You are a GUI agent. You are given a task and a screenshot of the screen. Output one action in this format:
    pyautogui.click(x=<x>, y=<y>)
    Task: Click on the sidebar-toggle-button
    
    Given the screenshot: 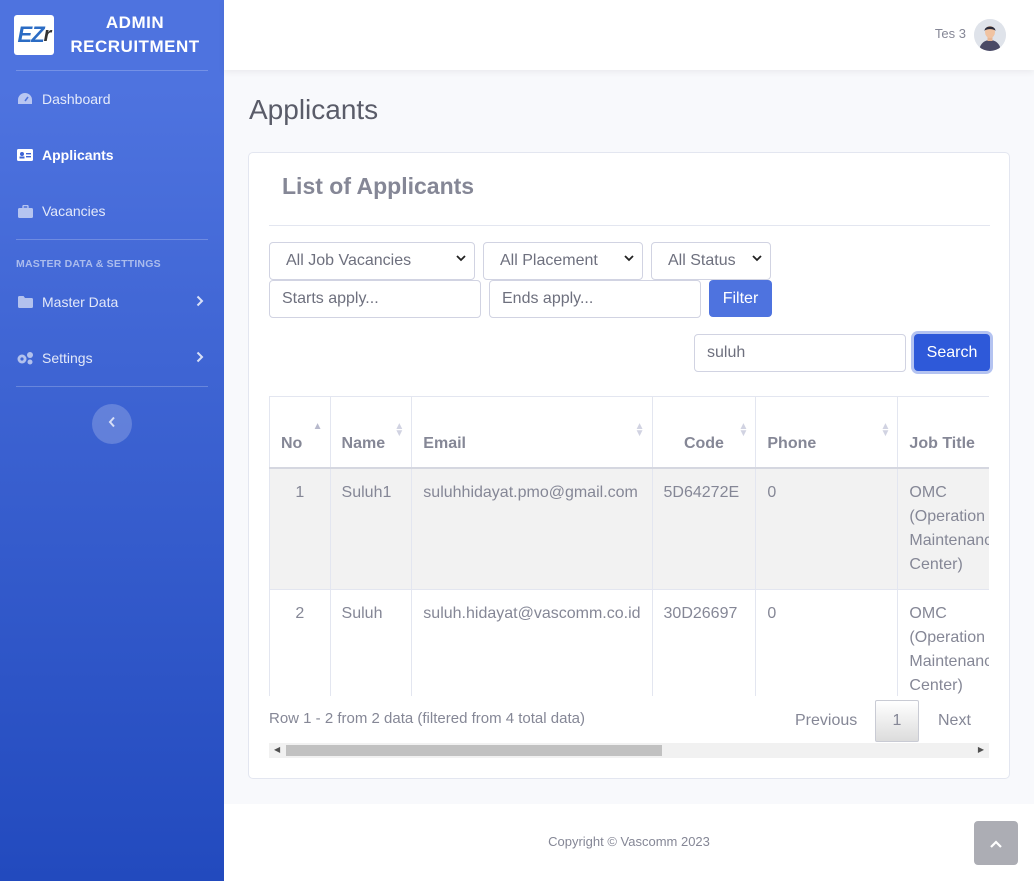 What is the action you would take?
    pyautogui.click(x=112, y=424)
    